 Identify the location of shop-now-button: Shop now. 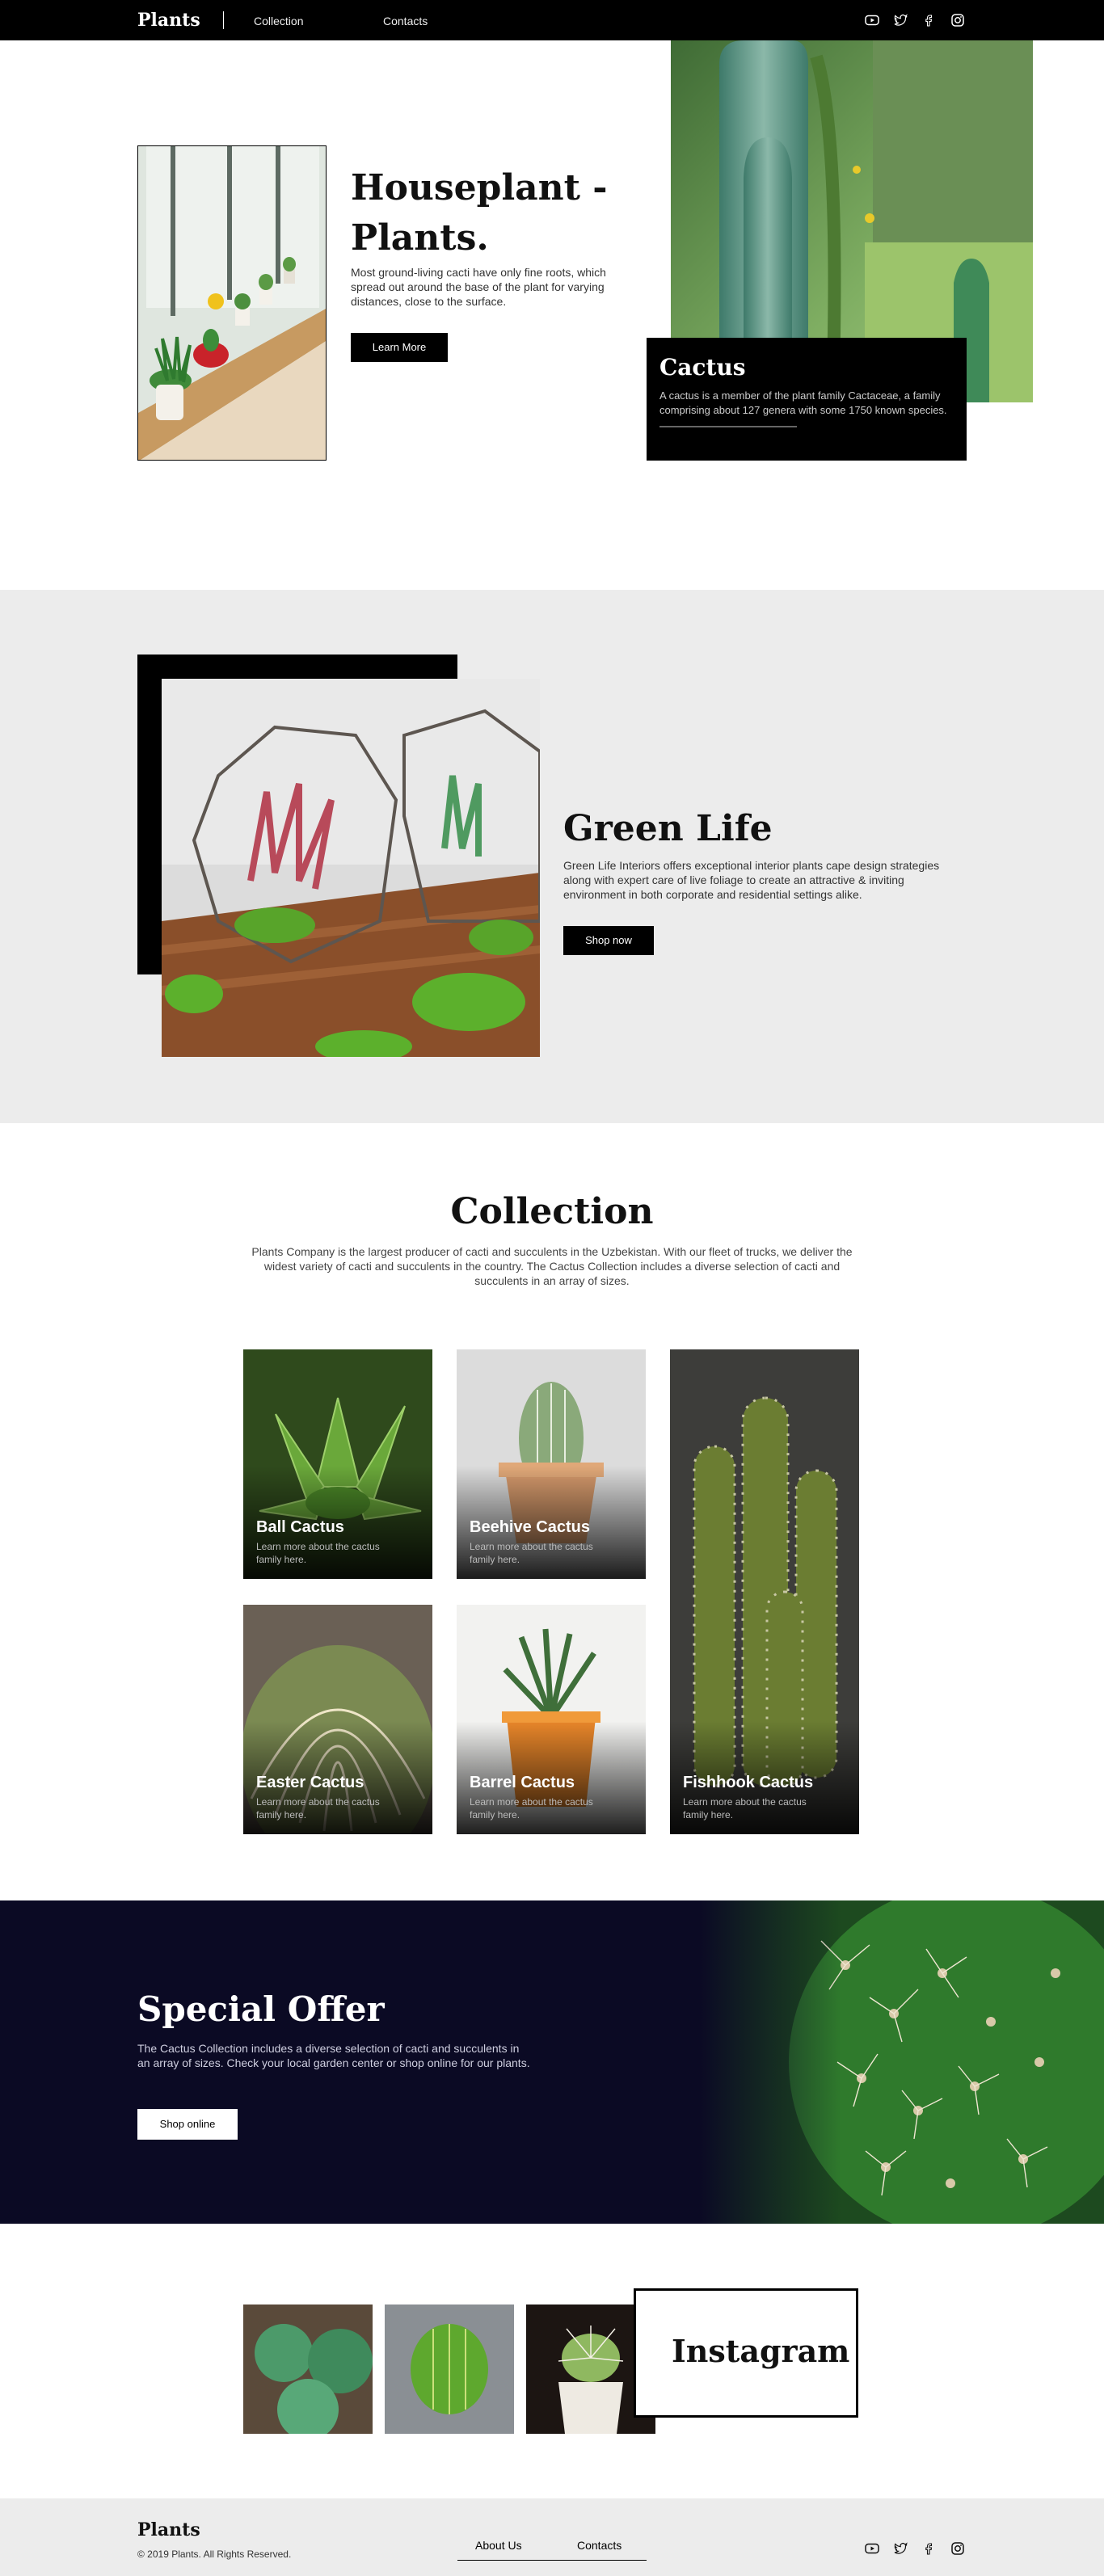
(608, 940).